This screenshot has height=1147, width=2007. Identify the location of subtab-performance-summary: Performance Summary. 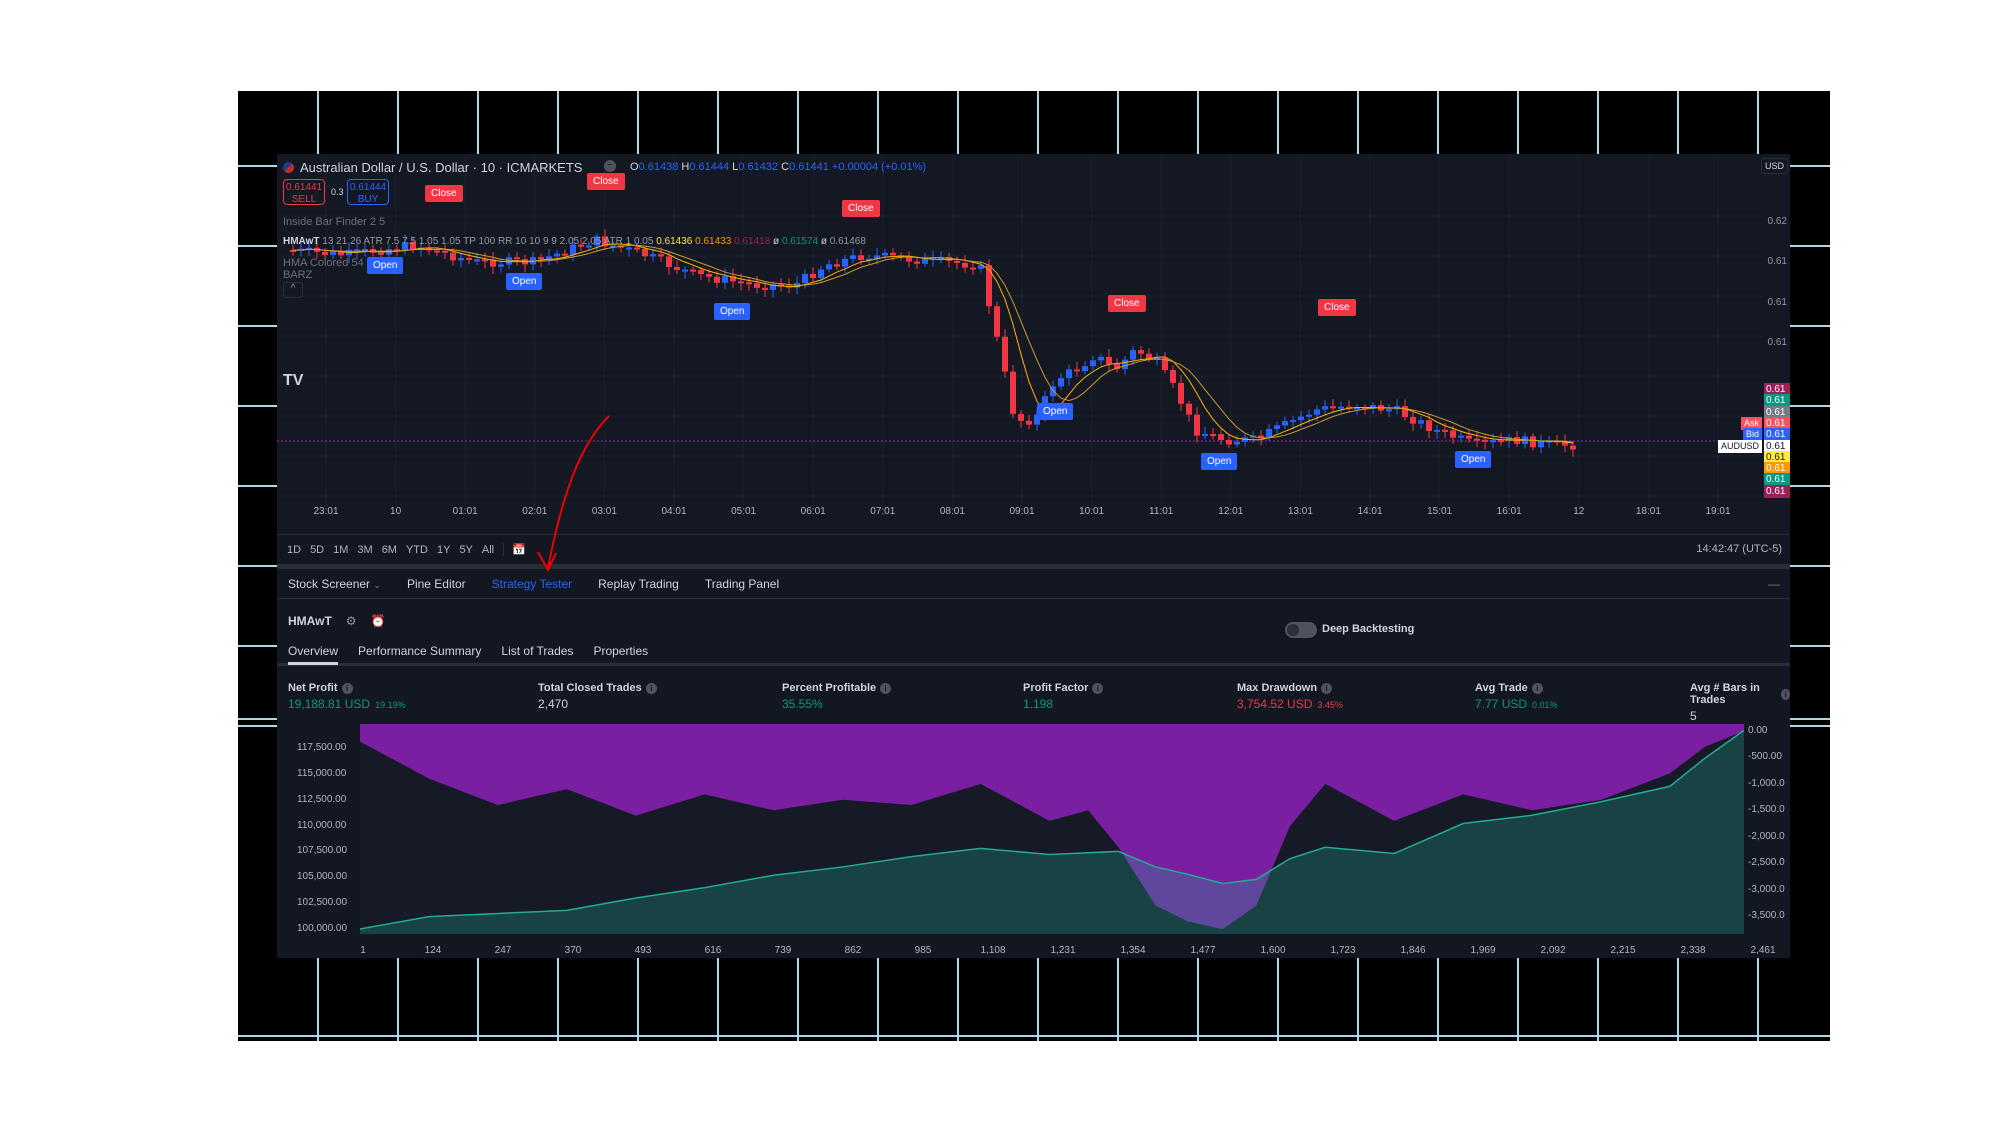
(419, 651).